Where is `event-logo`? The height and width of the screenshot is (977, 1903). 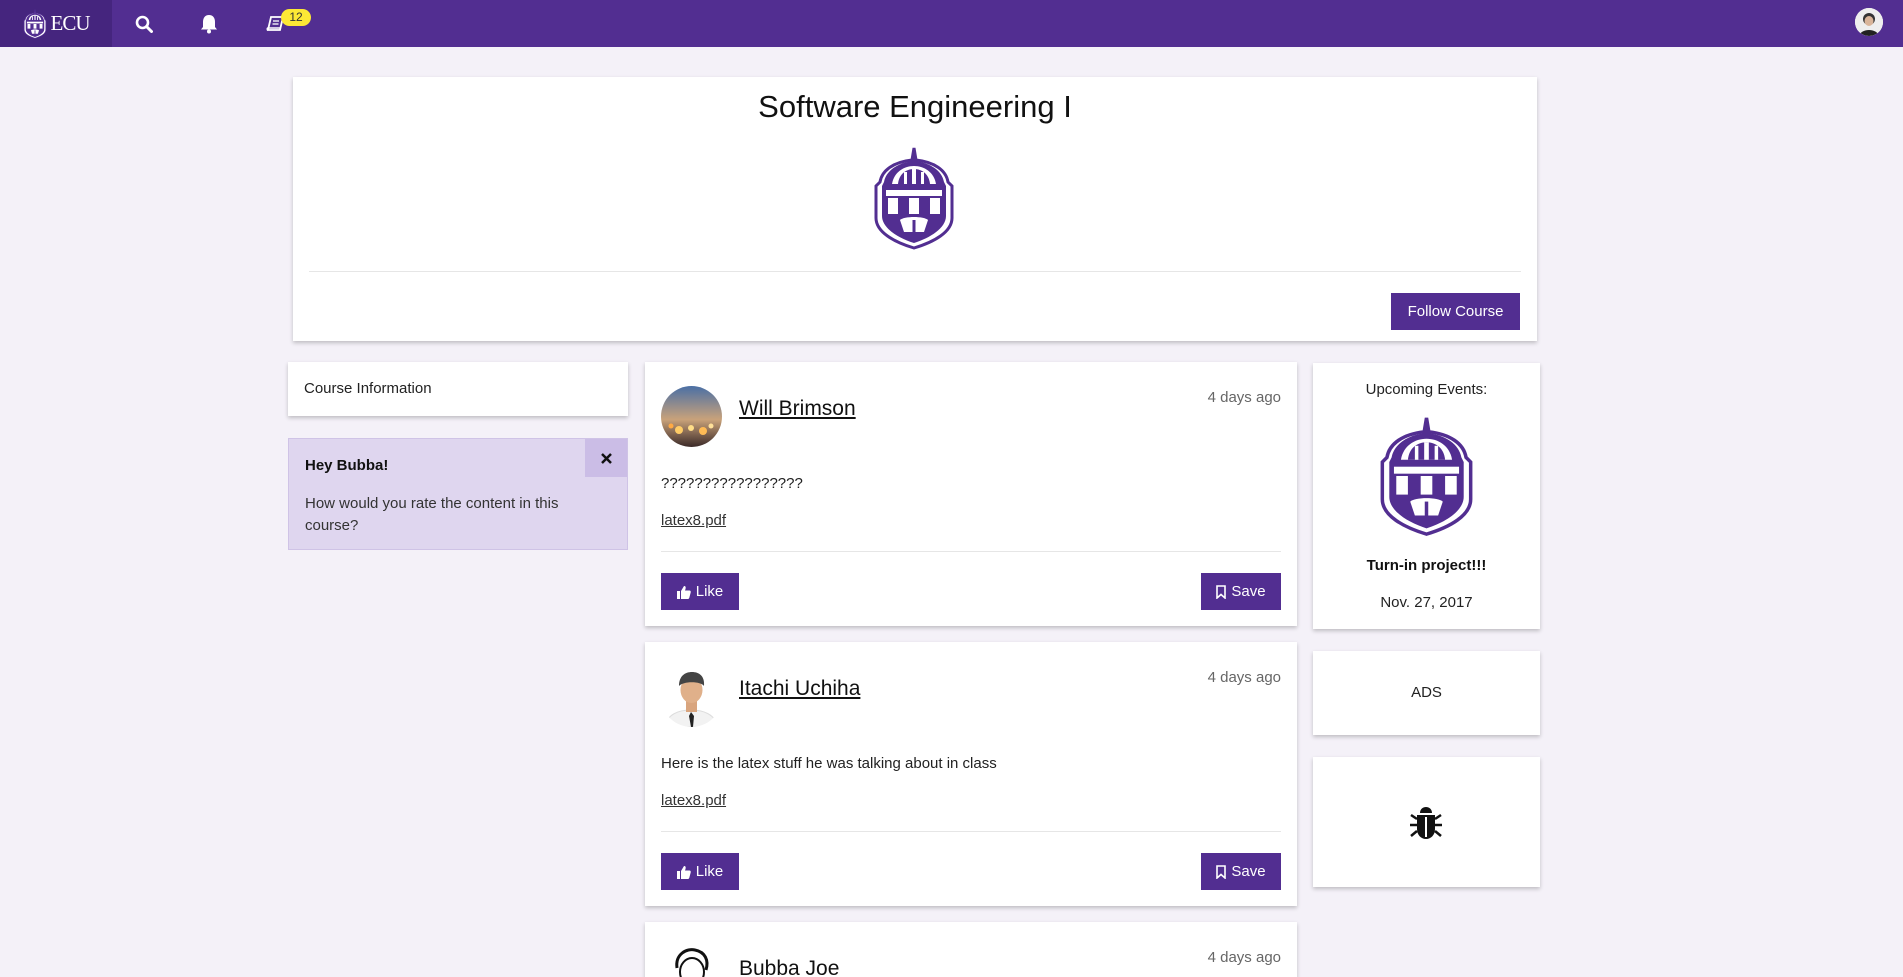 event-logo is located at coordinates (1426, 476).